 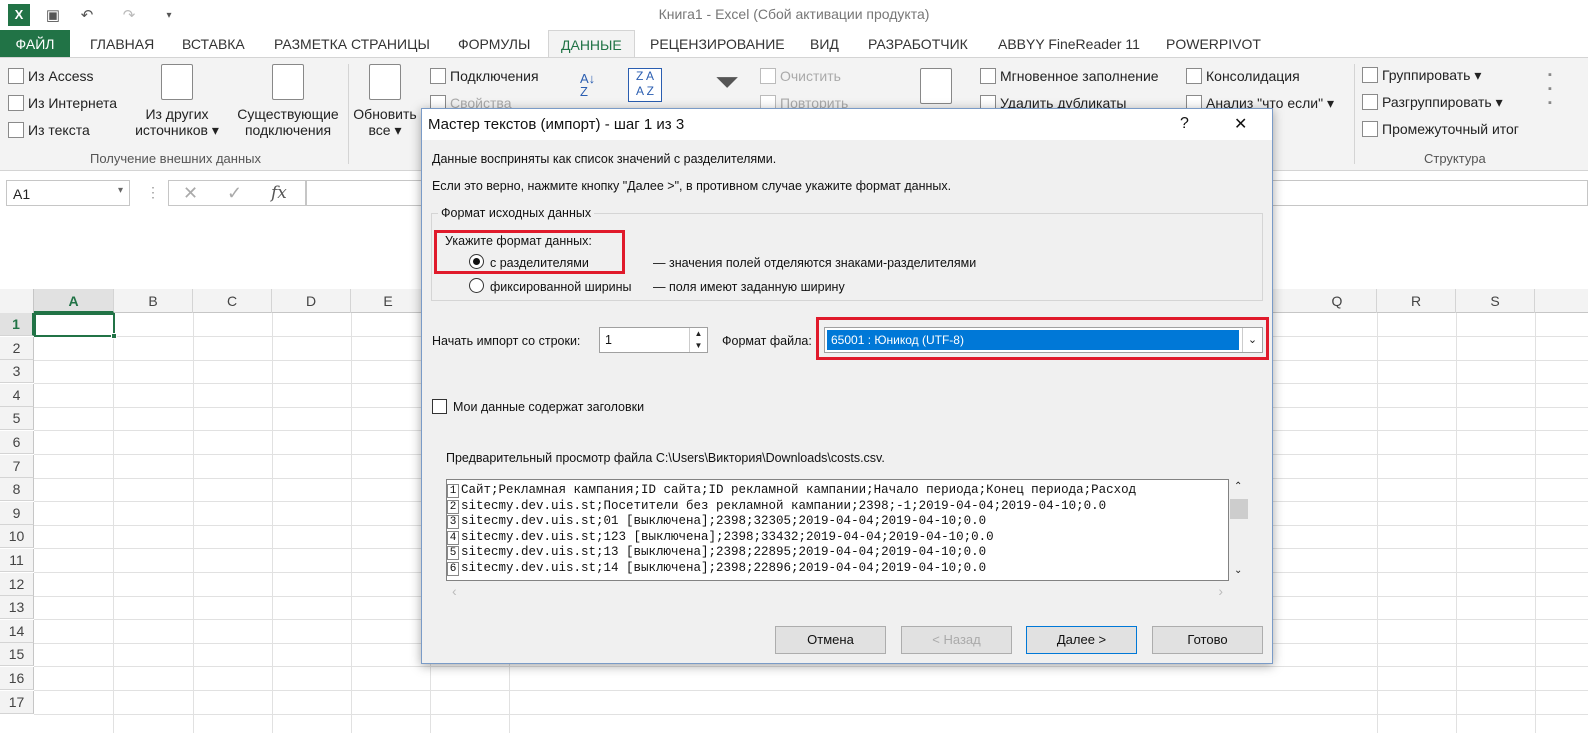 I want to click on from-other-sources-button: Из других источников ▾, so click(x=177, y=106).